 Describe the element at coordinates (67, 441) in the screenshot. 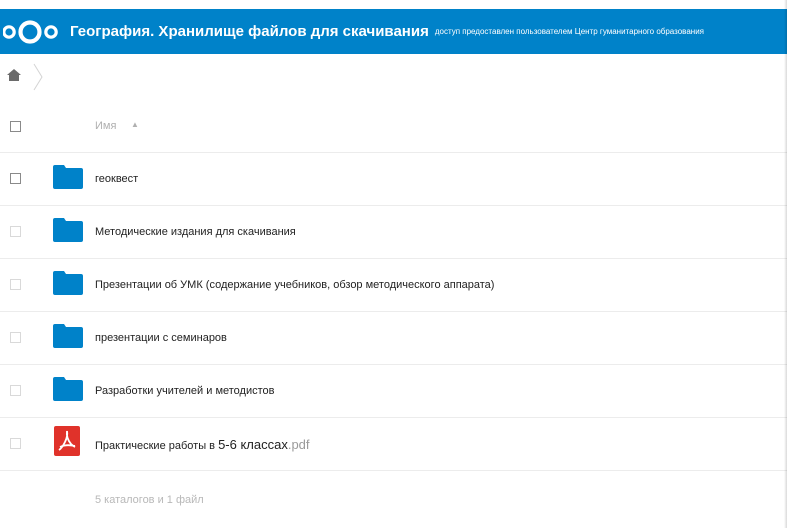

I see `pdf-file-icon` at that location.